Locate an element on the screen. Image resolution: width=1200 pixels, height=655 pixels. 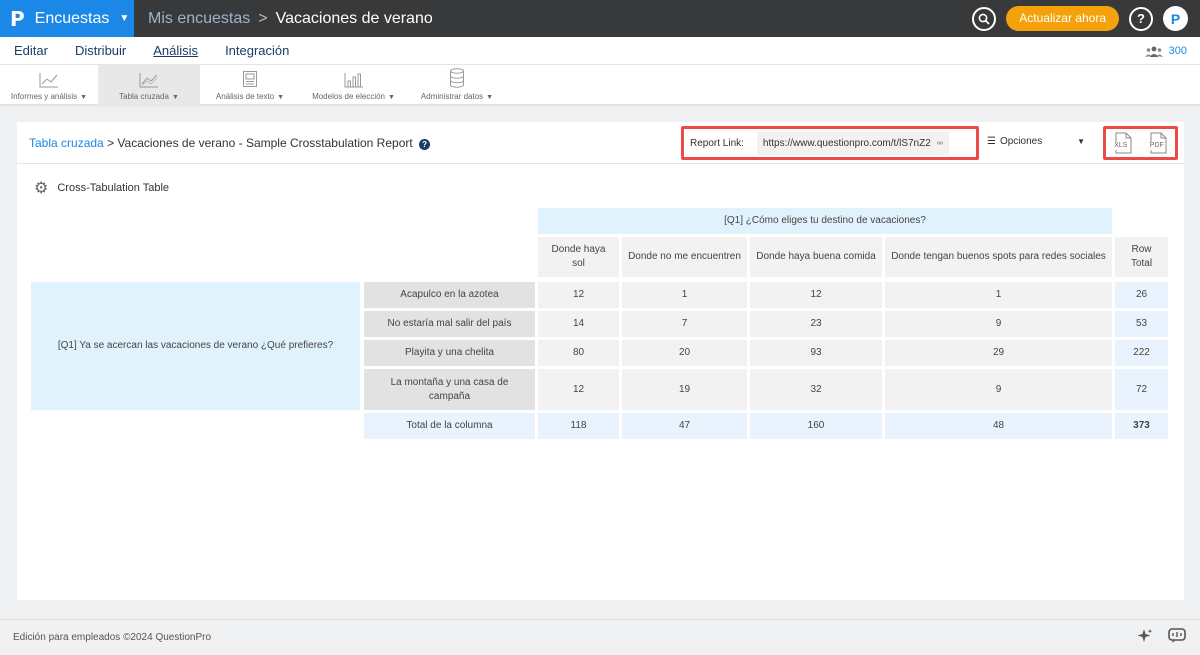
column-total-label: Total de la columna is located at coordinates (449, 426).